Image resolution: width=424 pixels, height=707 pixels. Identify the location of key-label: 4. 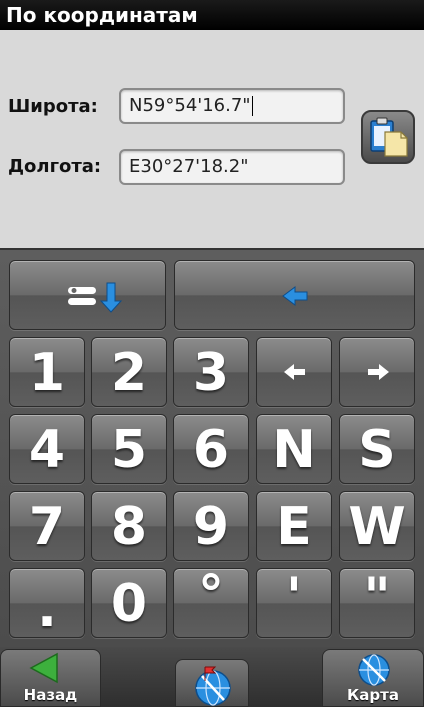
(47, 450).